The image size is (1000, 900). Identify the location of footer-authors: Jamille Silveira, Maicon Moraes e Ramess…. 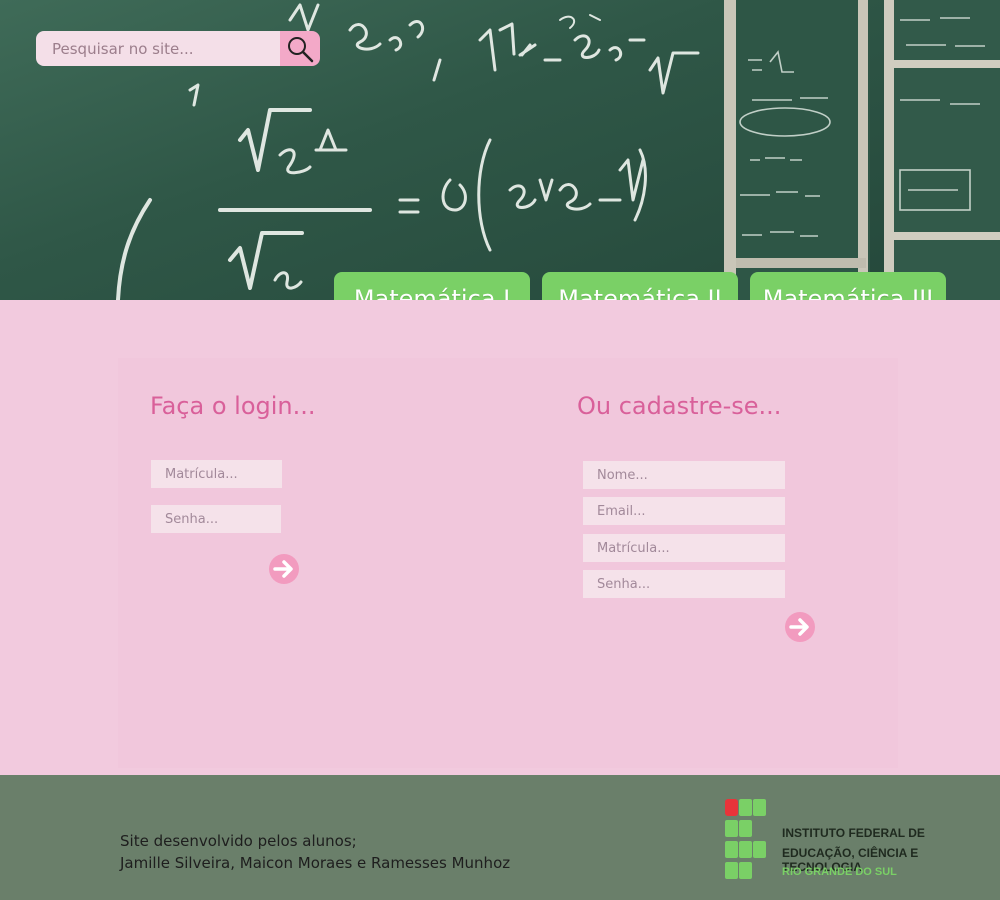
(315, 863).